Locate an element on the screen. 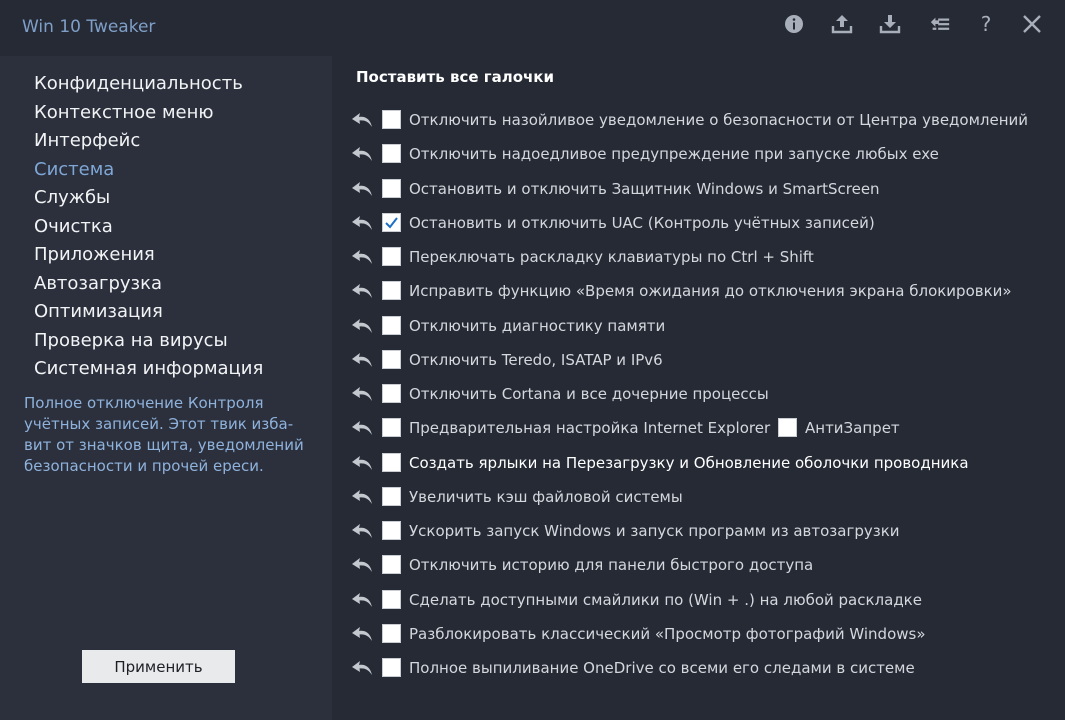 This screenshot has width=1065, height=720. sidebar-item: Приложения is located at coordinates (94, 255).